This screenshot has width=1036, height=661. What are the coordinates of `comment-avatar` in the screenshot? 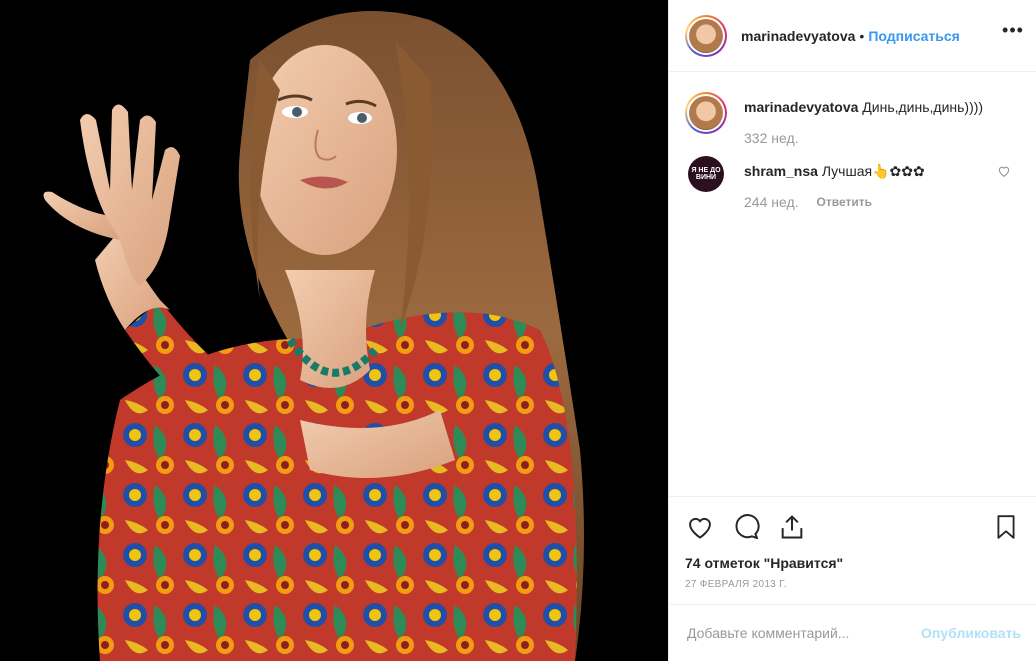 It's located at (706, 113).